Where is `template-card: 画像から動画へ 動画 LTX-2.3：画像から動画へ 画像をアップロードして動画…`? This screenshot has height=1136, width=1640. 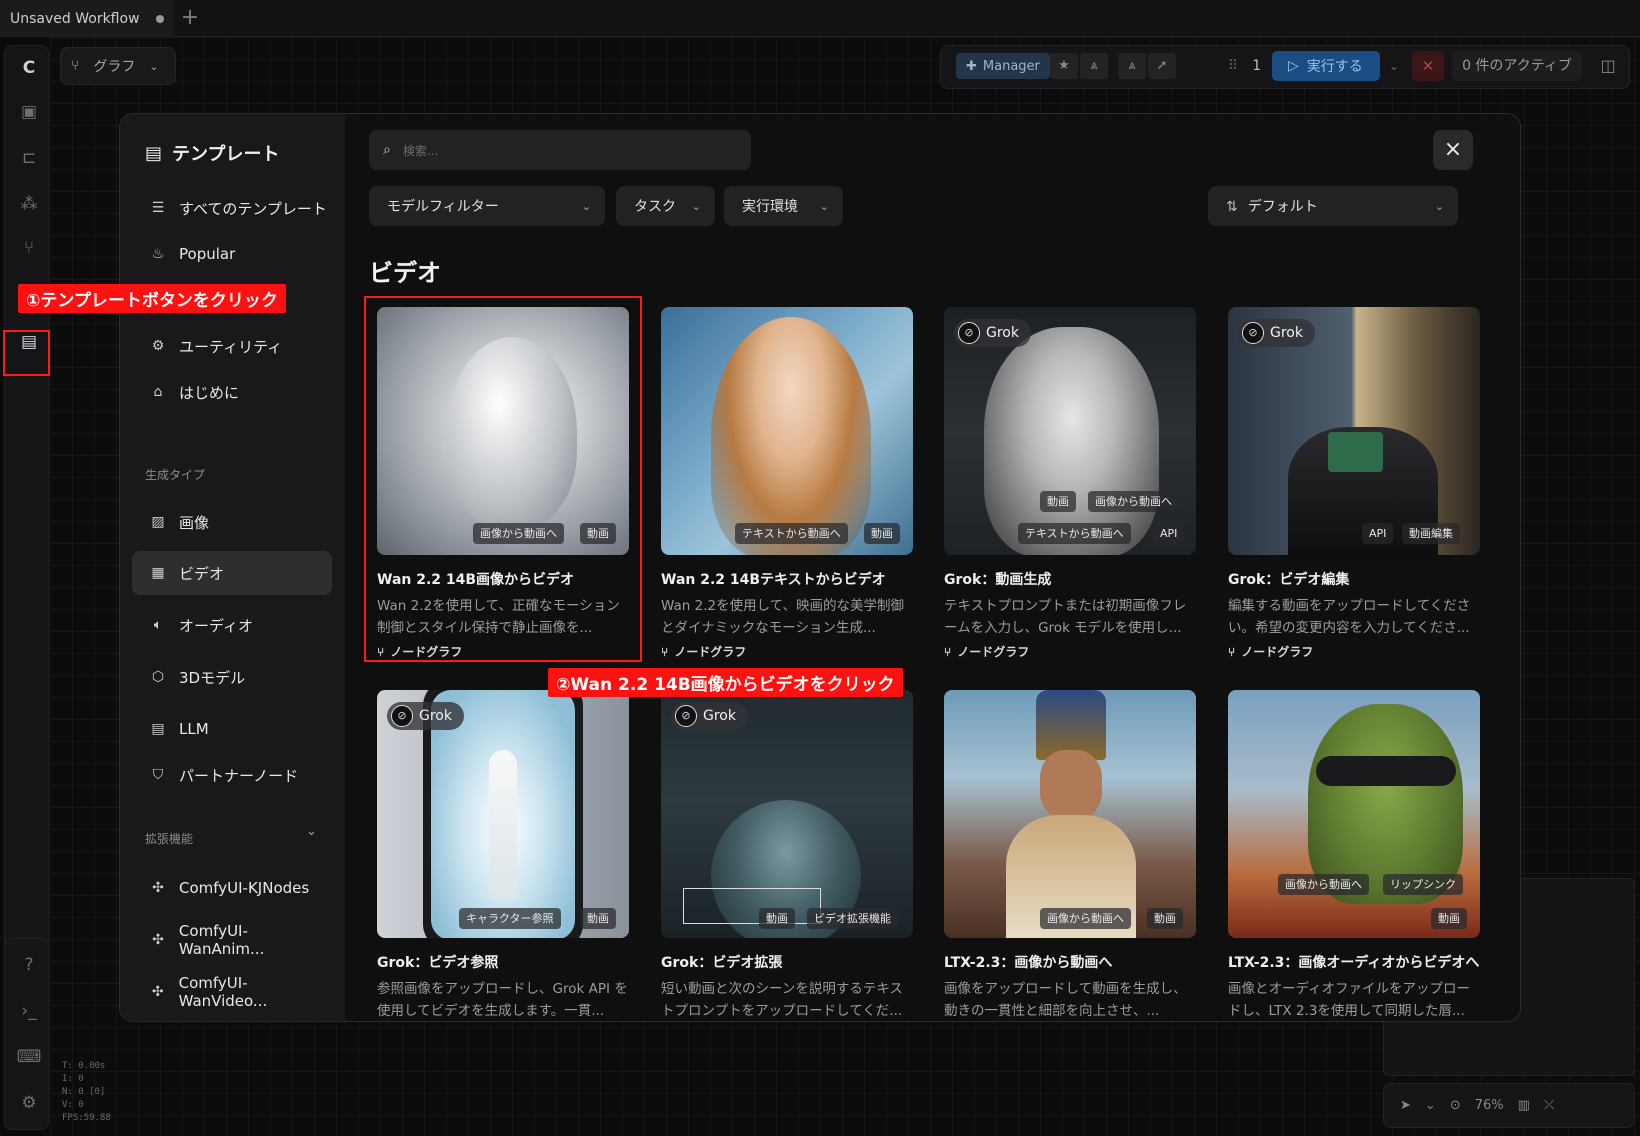 template-card: 画像から動画へ 動画 LTX-2.3：画像から動画へ 画像をアップロードして動画… is located at coordinates (1070, 855).